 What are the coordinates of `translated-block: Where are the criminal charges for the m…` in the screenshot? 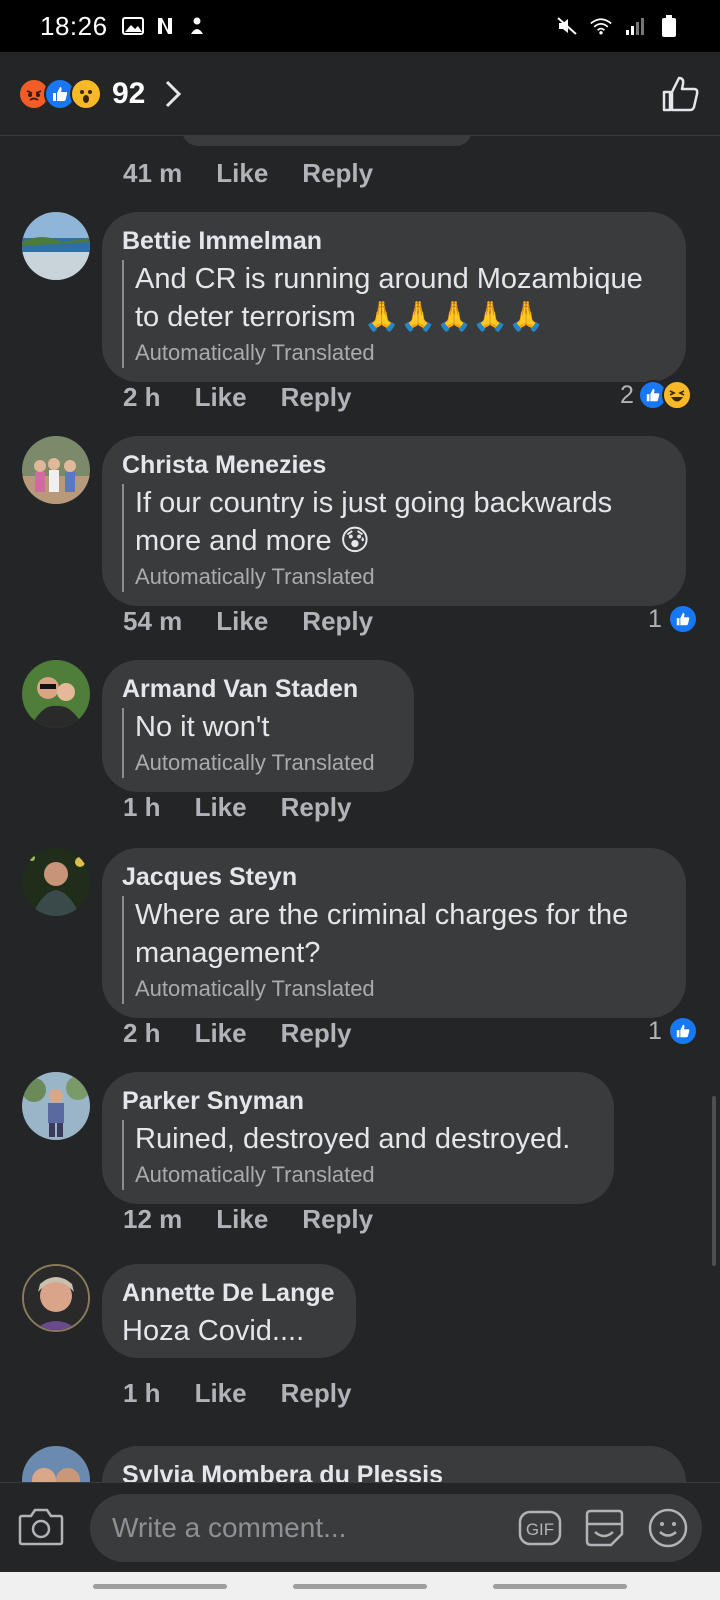 It's located at (394, 950).